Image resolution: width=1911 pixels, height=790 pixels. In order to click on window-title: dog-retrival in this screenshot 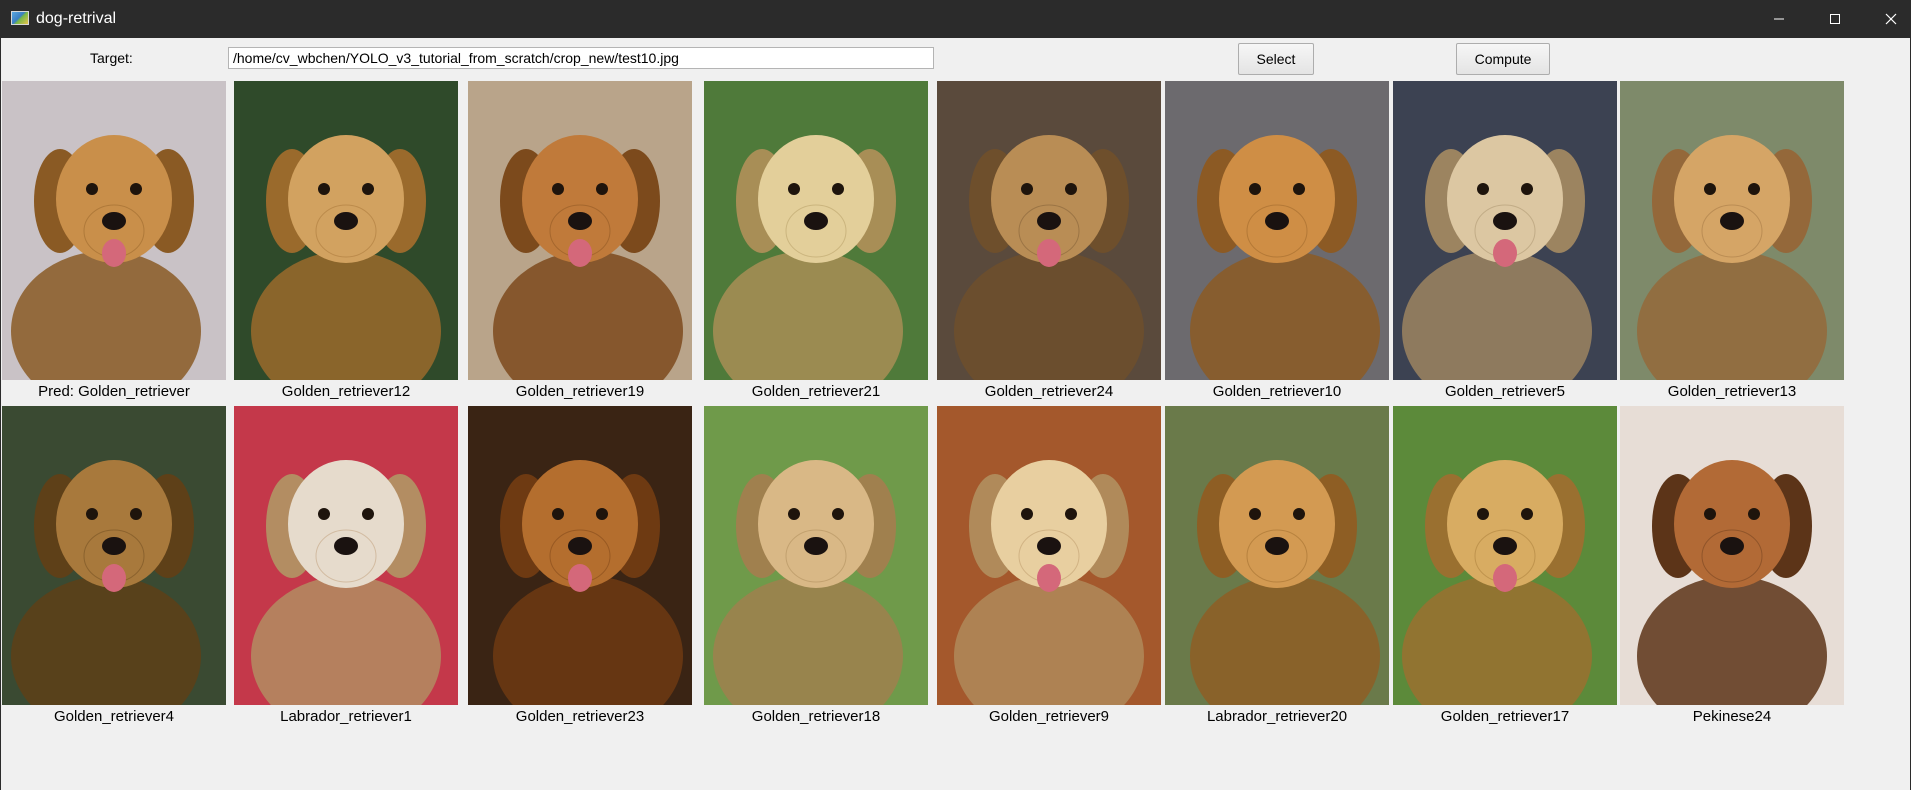, I will do `click(76, 18)`.